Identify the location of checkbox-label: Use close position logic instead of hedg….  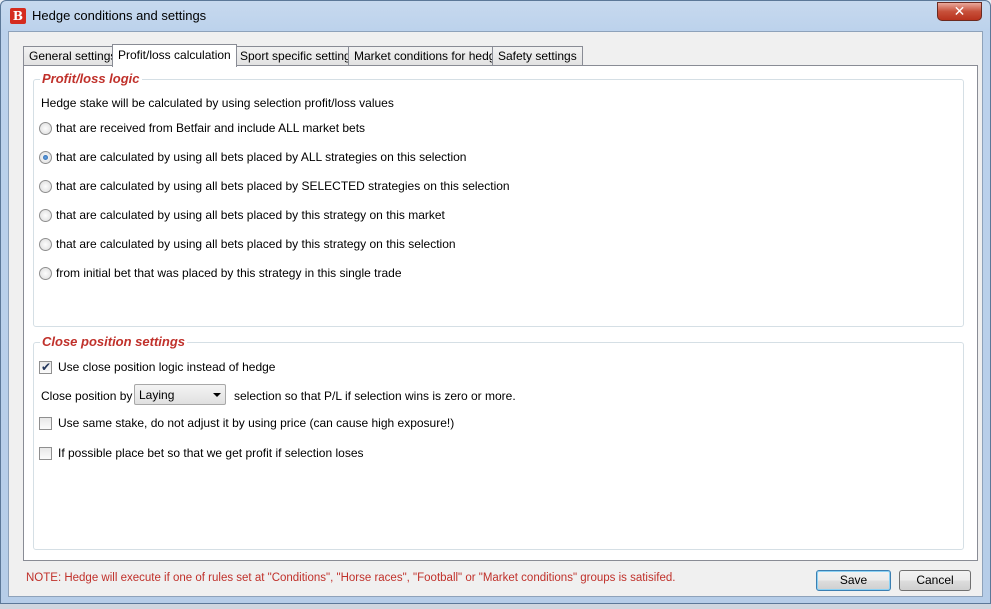
(167, 367).